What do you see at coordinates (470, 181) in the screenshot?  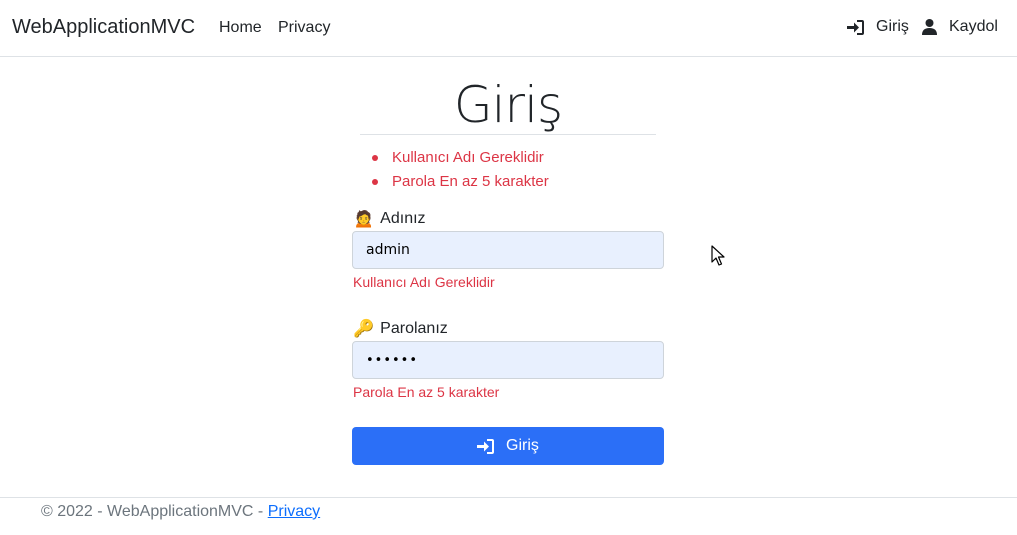 I see `validation-summary-text: Parola En az 5 karakter` at bounding box center [470, 181].